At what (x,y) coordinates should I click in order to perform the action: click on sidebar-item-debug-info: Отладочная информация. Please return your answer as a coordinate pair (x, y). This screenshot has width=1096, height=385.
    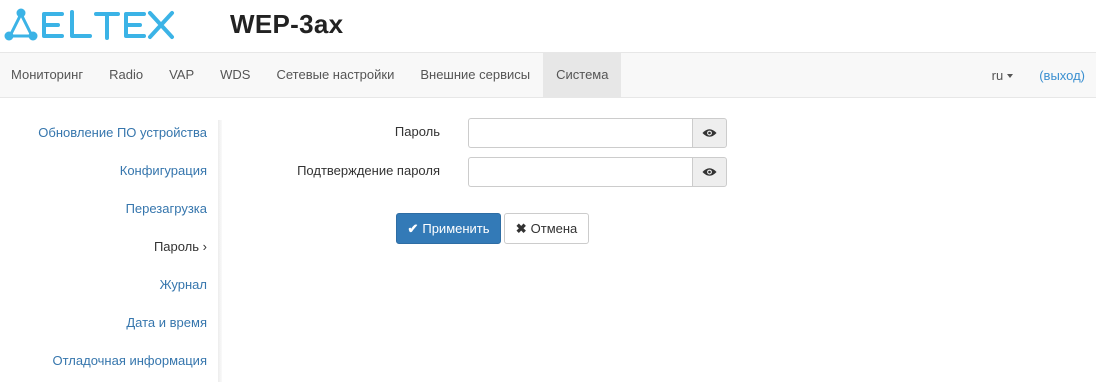
    Looking at the image, I should click on (110, 364).